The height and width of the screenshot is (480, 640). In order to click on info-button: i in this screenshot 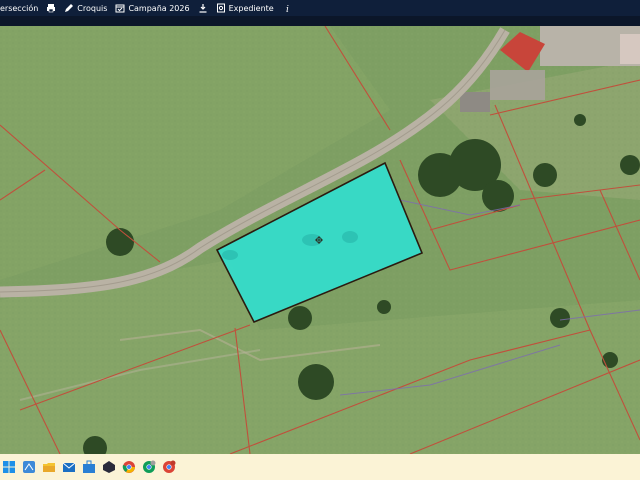, I will do `click(287, 8)`.